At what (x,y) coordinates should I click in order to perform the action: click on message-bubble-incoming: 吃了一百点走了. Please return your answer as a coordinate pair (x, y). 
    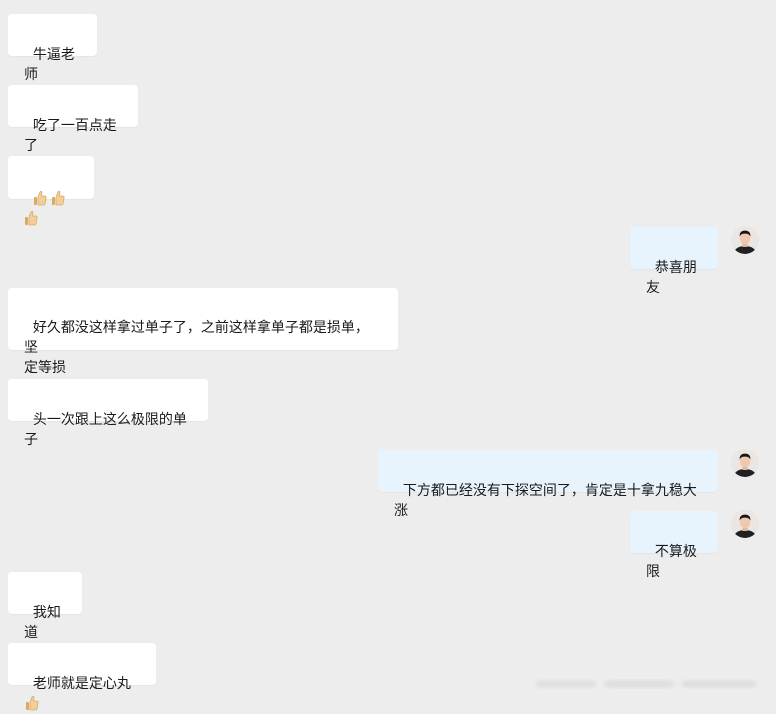
    Looking at the image, I should click on (73, 119).